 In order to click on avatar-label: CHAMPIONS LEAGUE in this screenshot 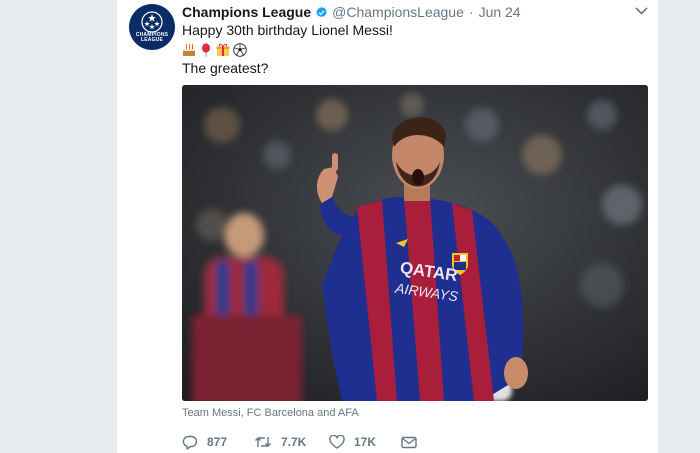, I will do `click(152, 37)`.